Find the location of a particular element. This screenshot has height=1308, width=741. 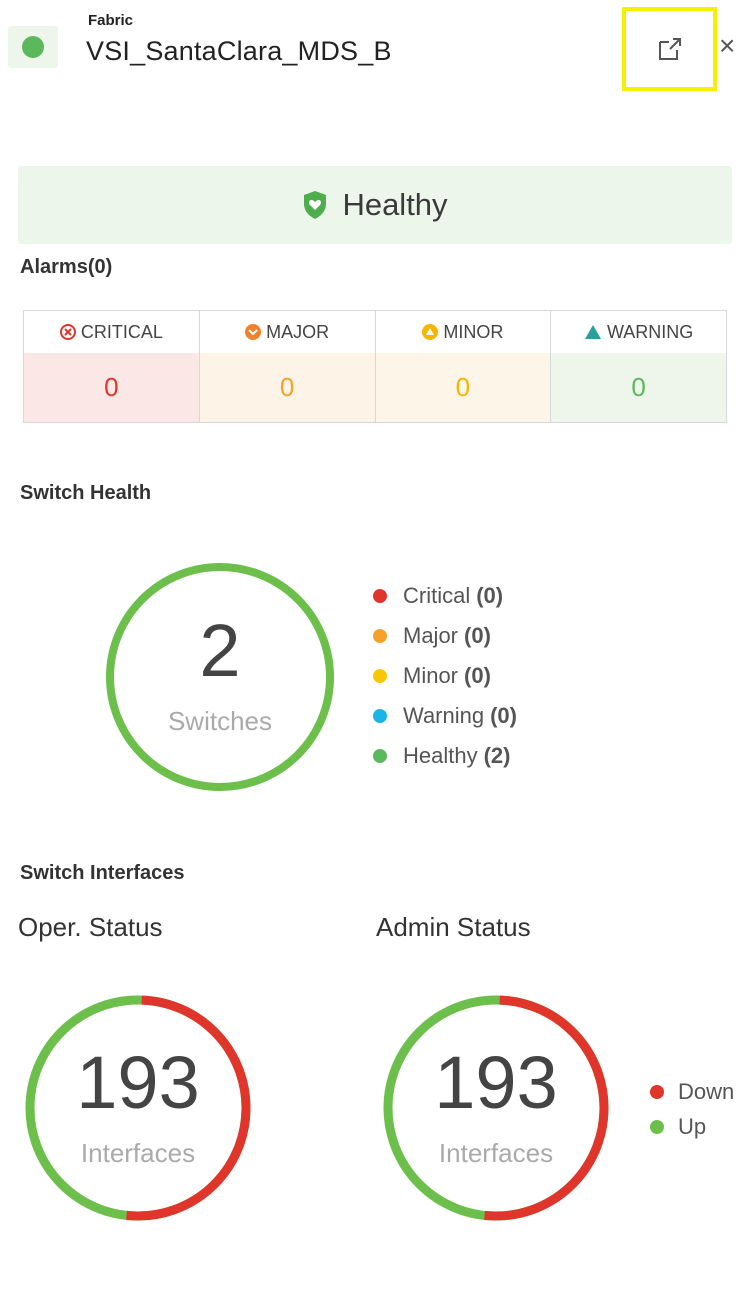

admin-interface-unit: Interfaces is located at coordinates (496, 1153).